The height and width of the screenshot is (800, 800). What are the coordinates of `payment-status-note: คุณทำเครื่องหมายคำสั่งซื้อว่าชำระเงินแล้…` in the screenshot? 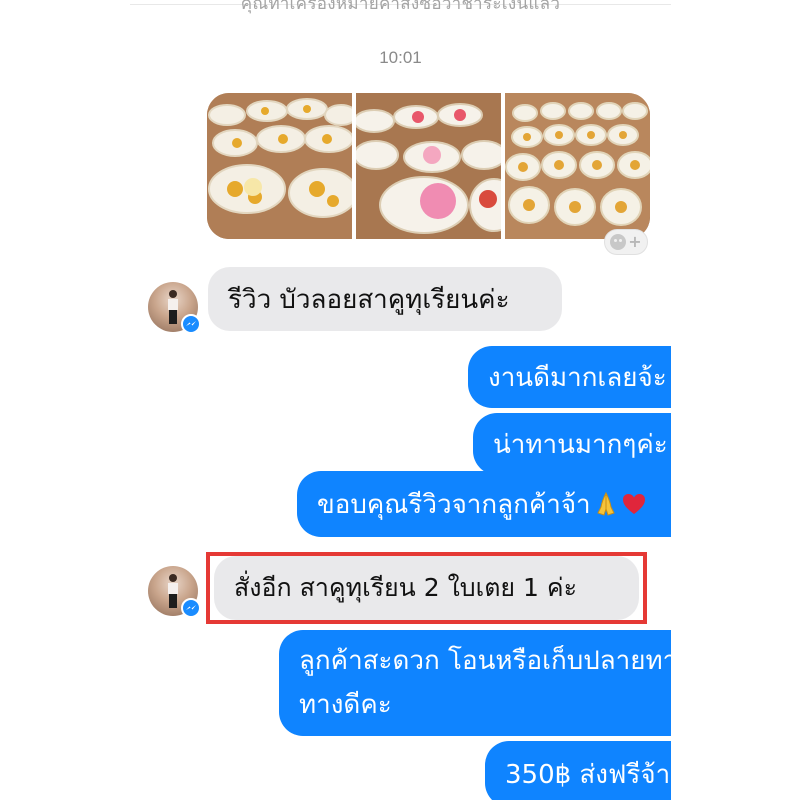 It's located at (400, 7).